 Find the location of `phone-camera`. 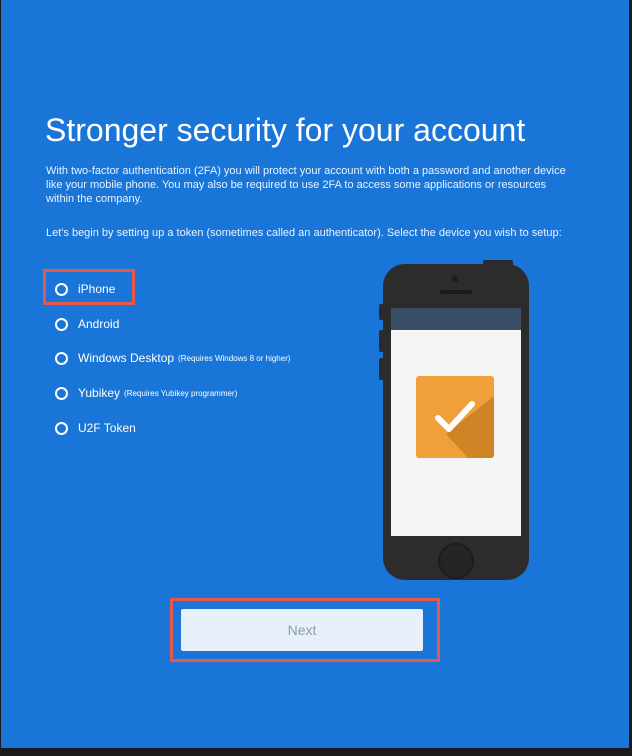

phone-camera is located at coordinates (455, 279).